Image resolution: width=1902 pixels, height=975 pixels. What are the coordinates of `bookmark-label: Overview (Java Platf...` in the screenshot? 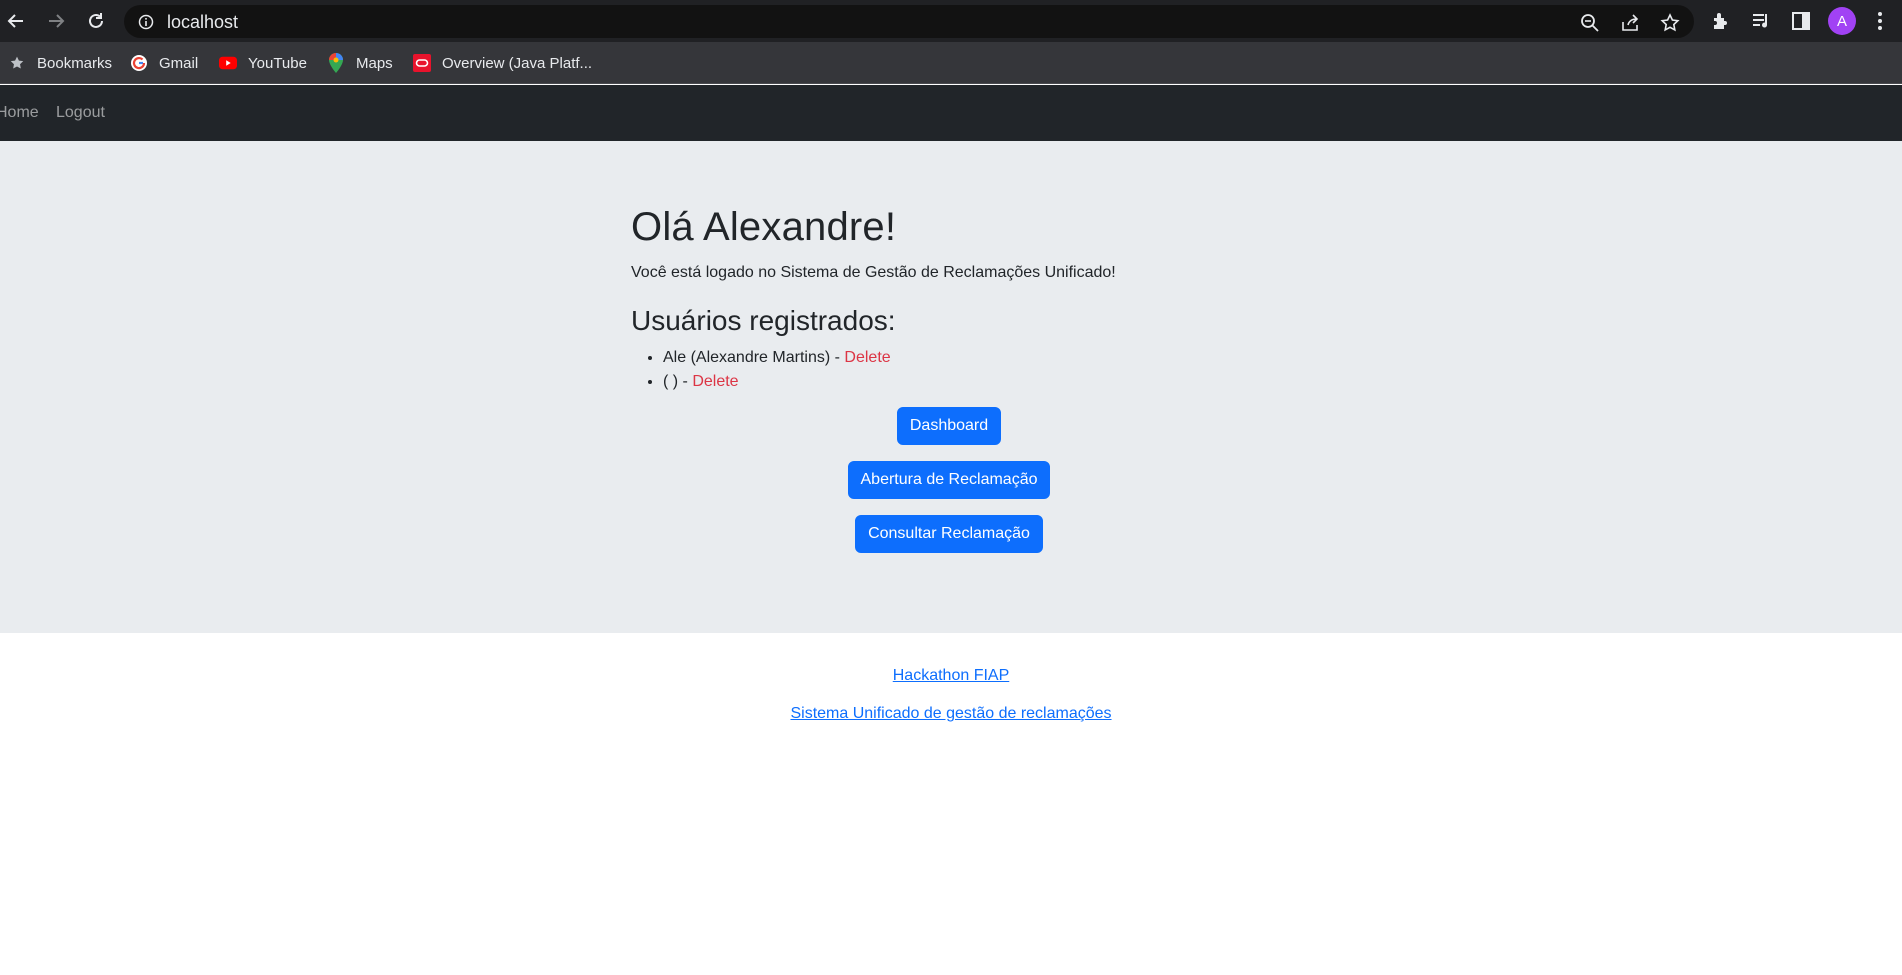 It's located at (517, 63).